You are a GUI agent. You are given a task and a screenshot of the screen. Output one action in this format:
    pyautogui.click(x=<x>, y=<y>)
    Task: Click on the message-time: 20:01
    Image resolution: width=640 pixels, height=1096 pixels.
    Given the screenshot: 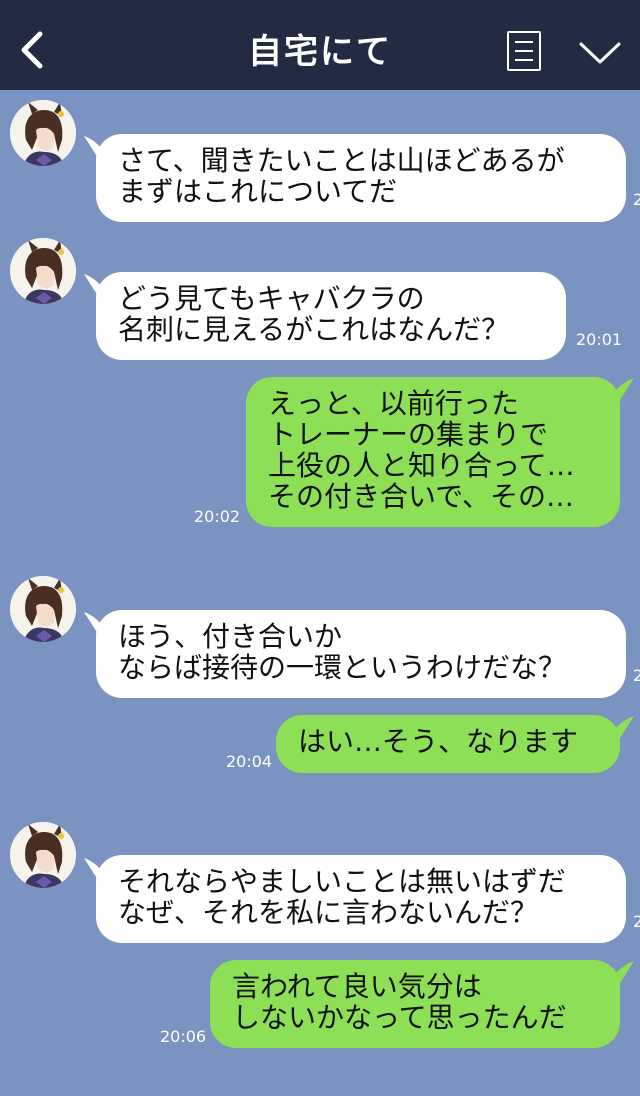 What is the action you would take?
    pyautogui.click(x=599, y=339)
    